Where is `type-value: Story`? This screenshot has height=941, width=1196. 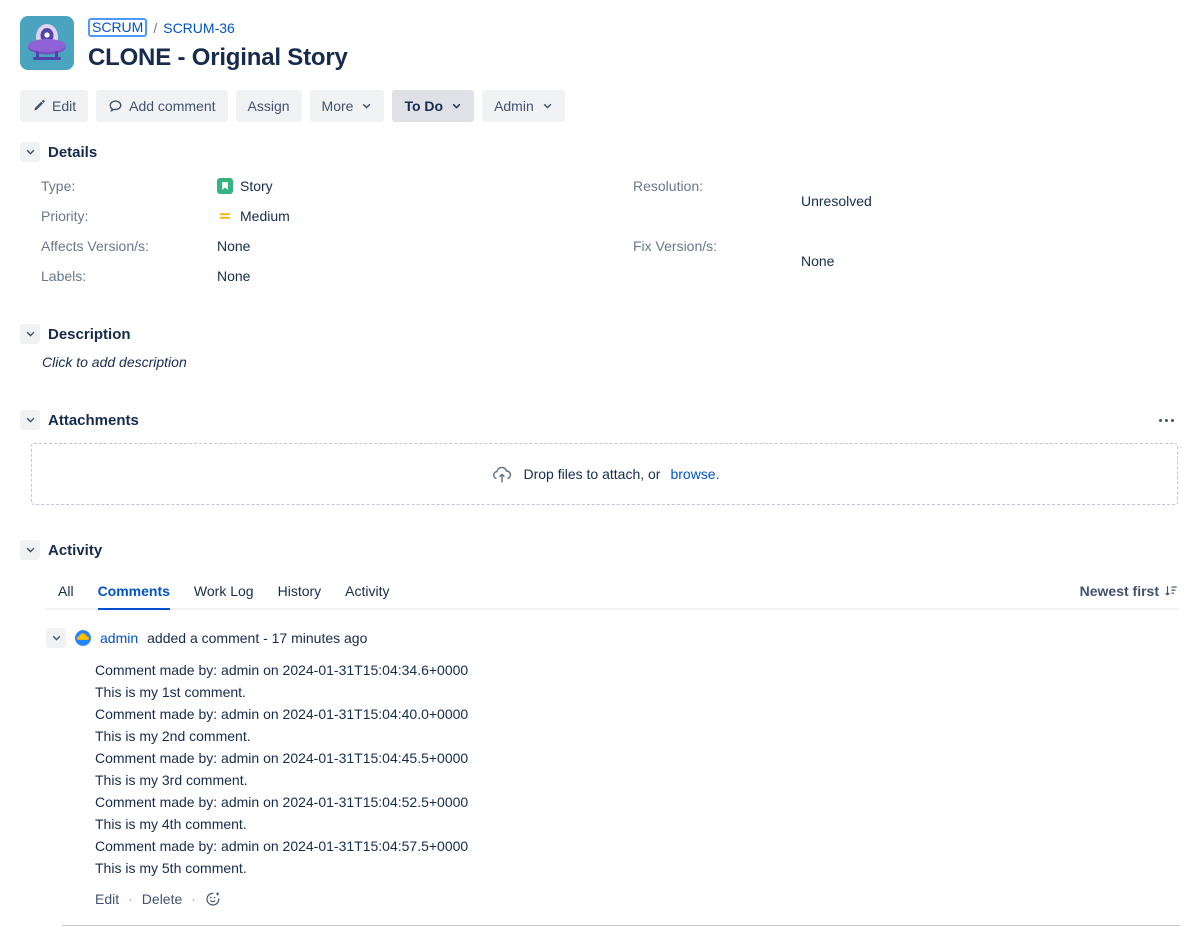 type-value: Story is located at coordinates (425, 186).